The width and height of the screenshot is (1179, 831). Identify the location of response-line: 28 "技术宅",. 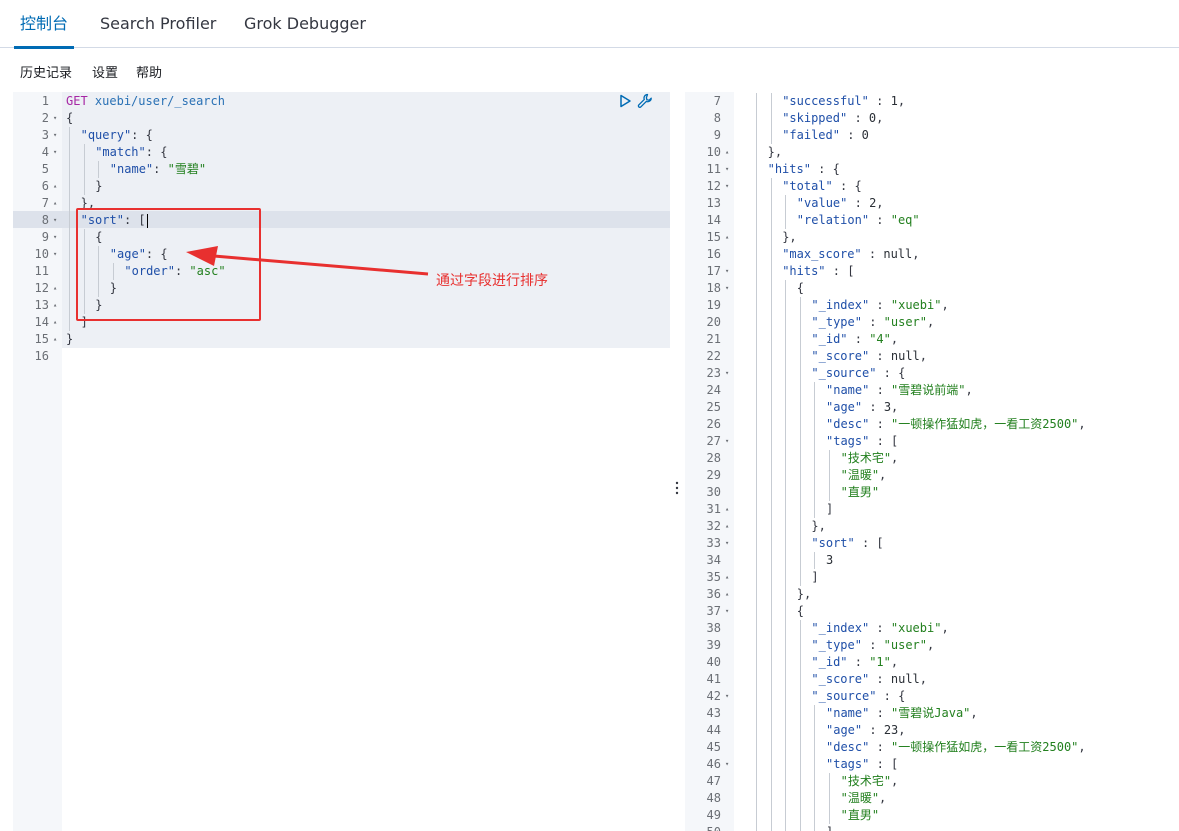
(932, 458).